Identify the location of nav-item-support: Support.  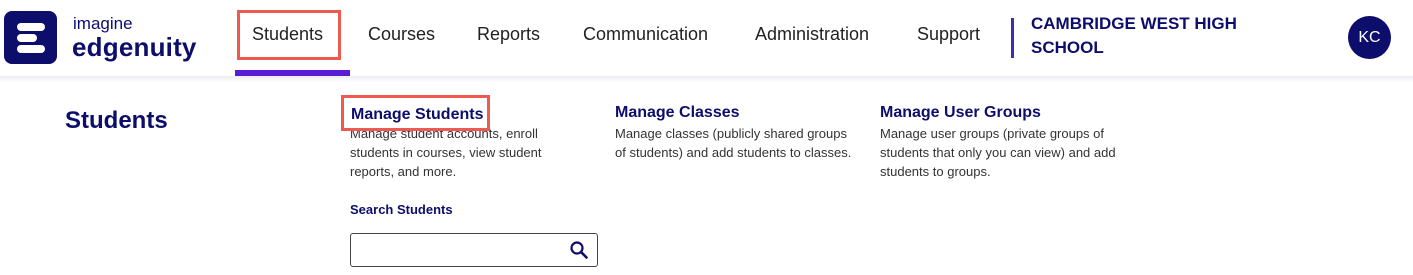
(948, 34).